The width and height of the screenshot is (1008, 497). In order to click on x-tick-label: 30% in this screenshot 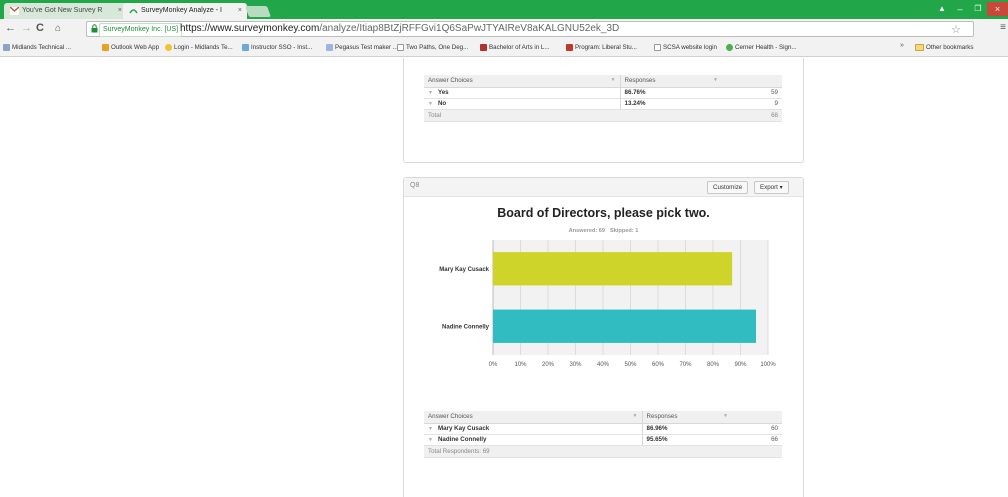, I will do `click(575, 365)`.